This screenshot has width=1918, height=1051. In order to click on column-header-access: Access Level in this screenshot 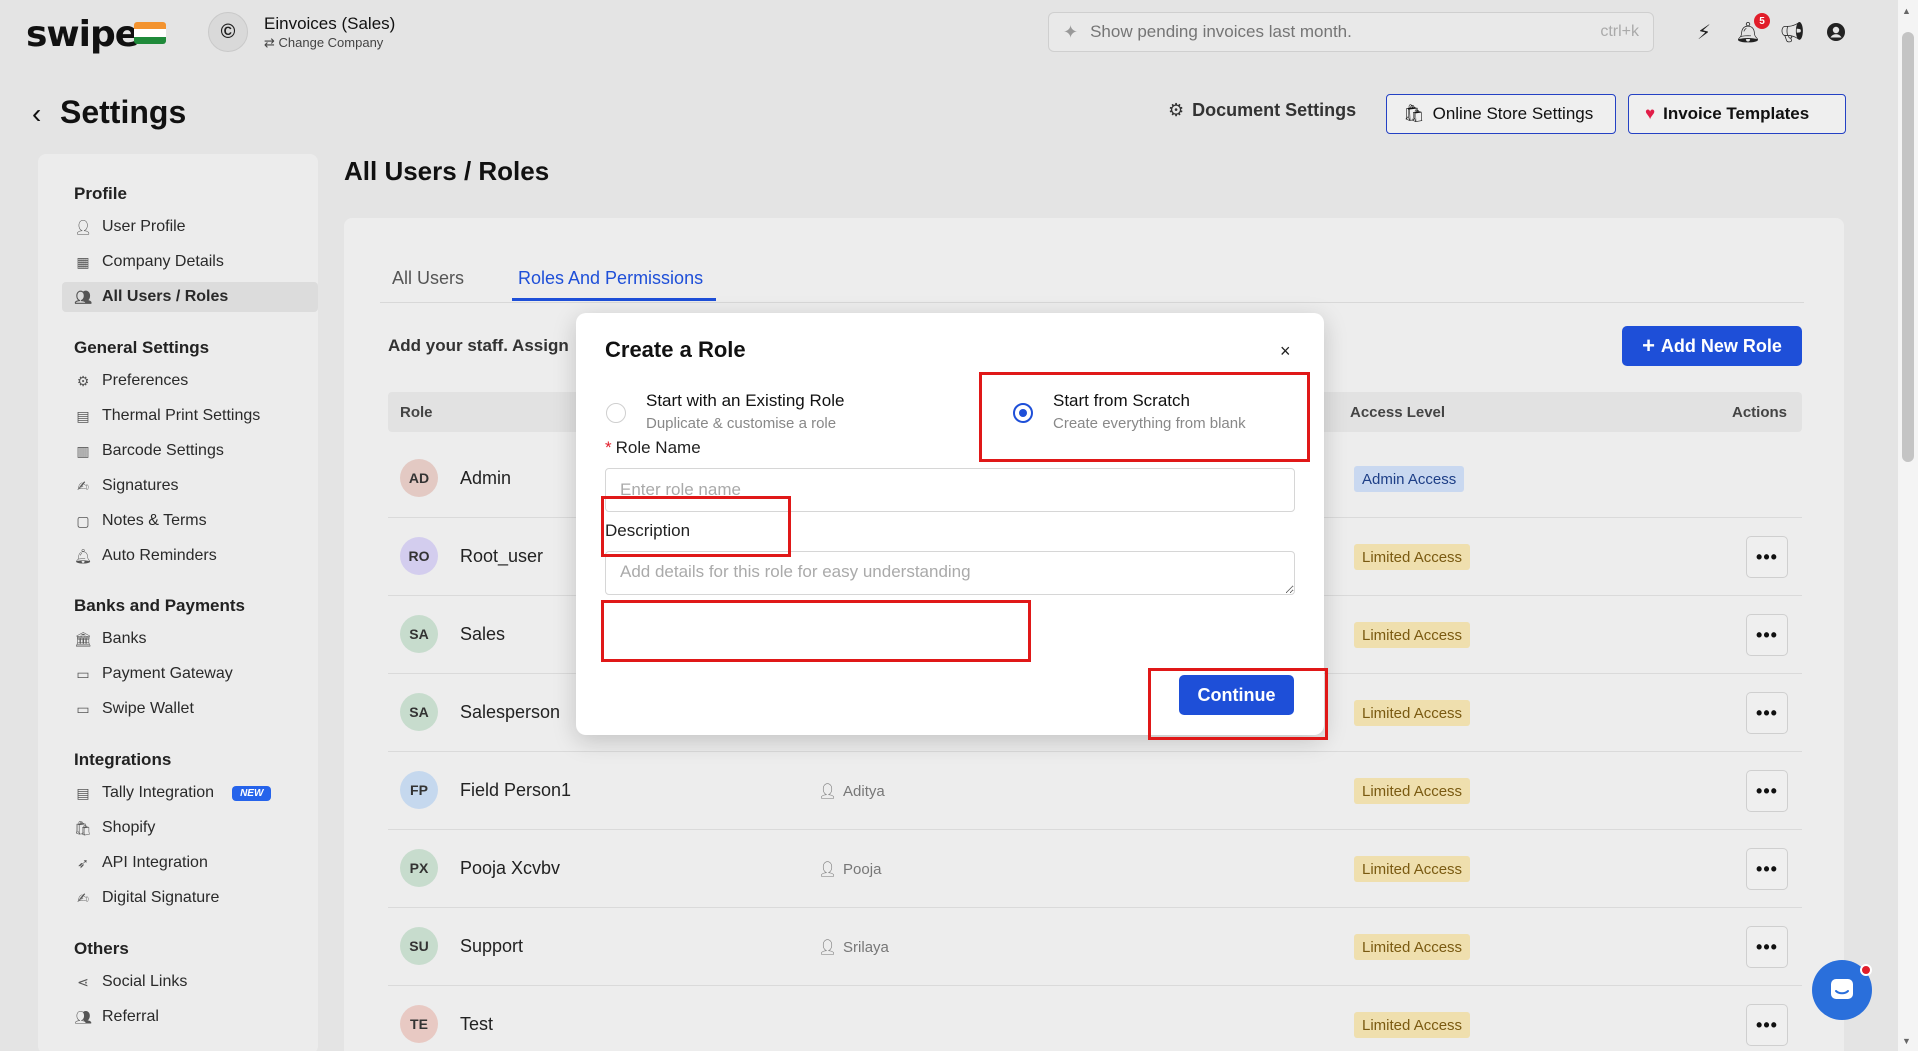, I will do `click(1398, 412)`.